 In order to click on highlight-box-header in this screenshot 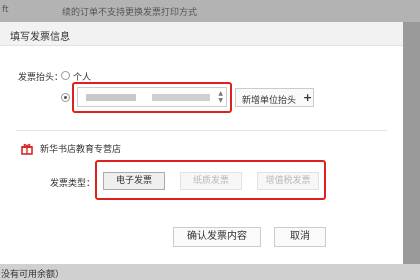, I will do `click(152, 97)`.